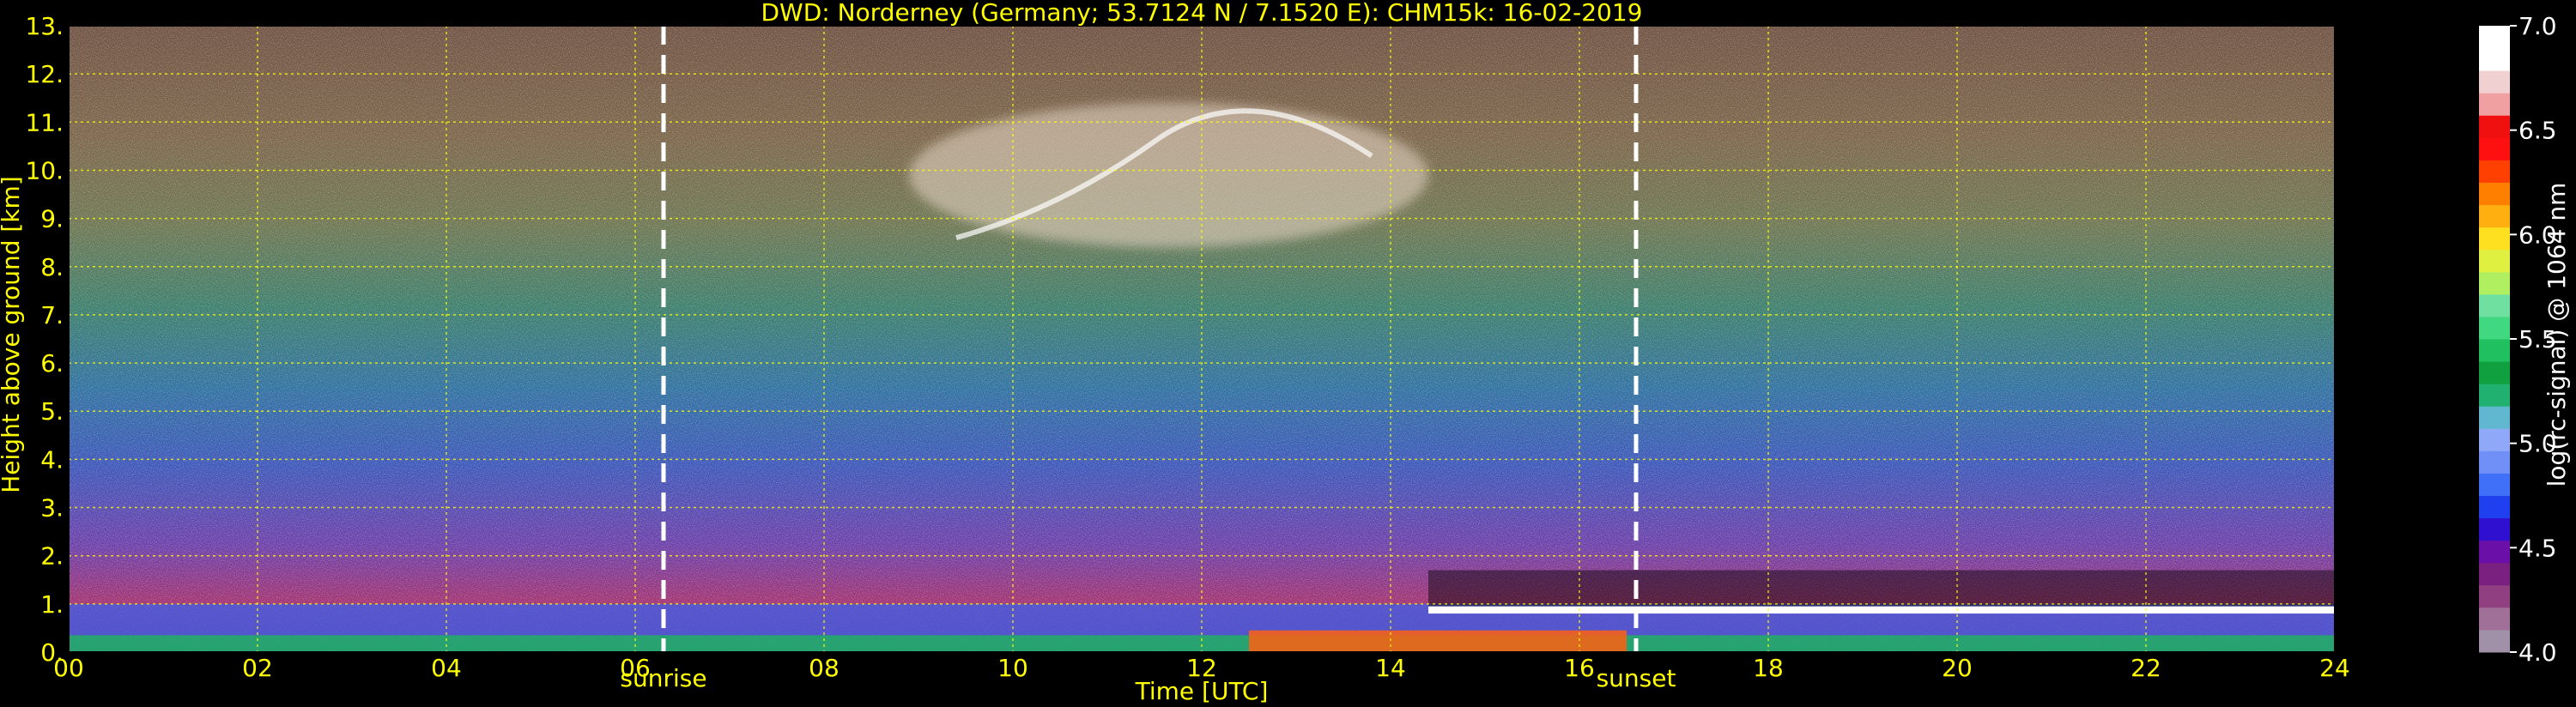 This screenshot has height=707, width=2576. I want to click on y-tick-label: 6., so click(52, 363).